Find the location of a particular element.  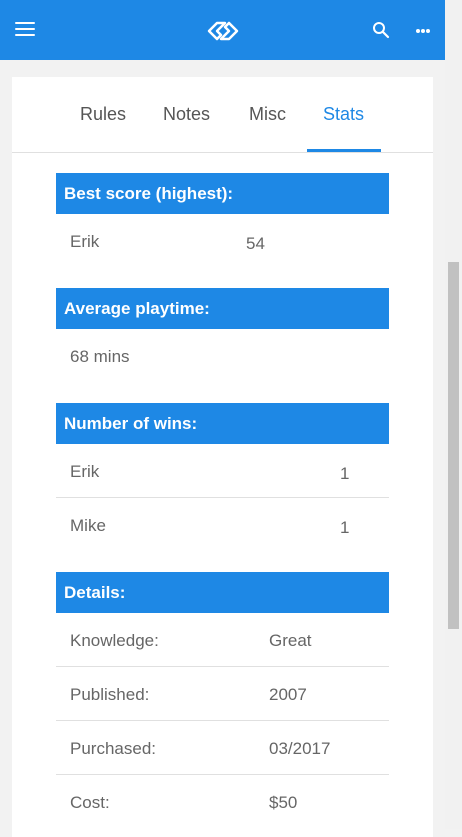

detail-label: Cost: is located at coordinates (90, 802).